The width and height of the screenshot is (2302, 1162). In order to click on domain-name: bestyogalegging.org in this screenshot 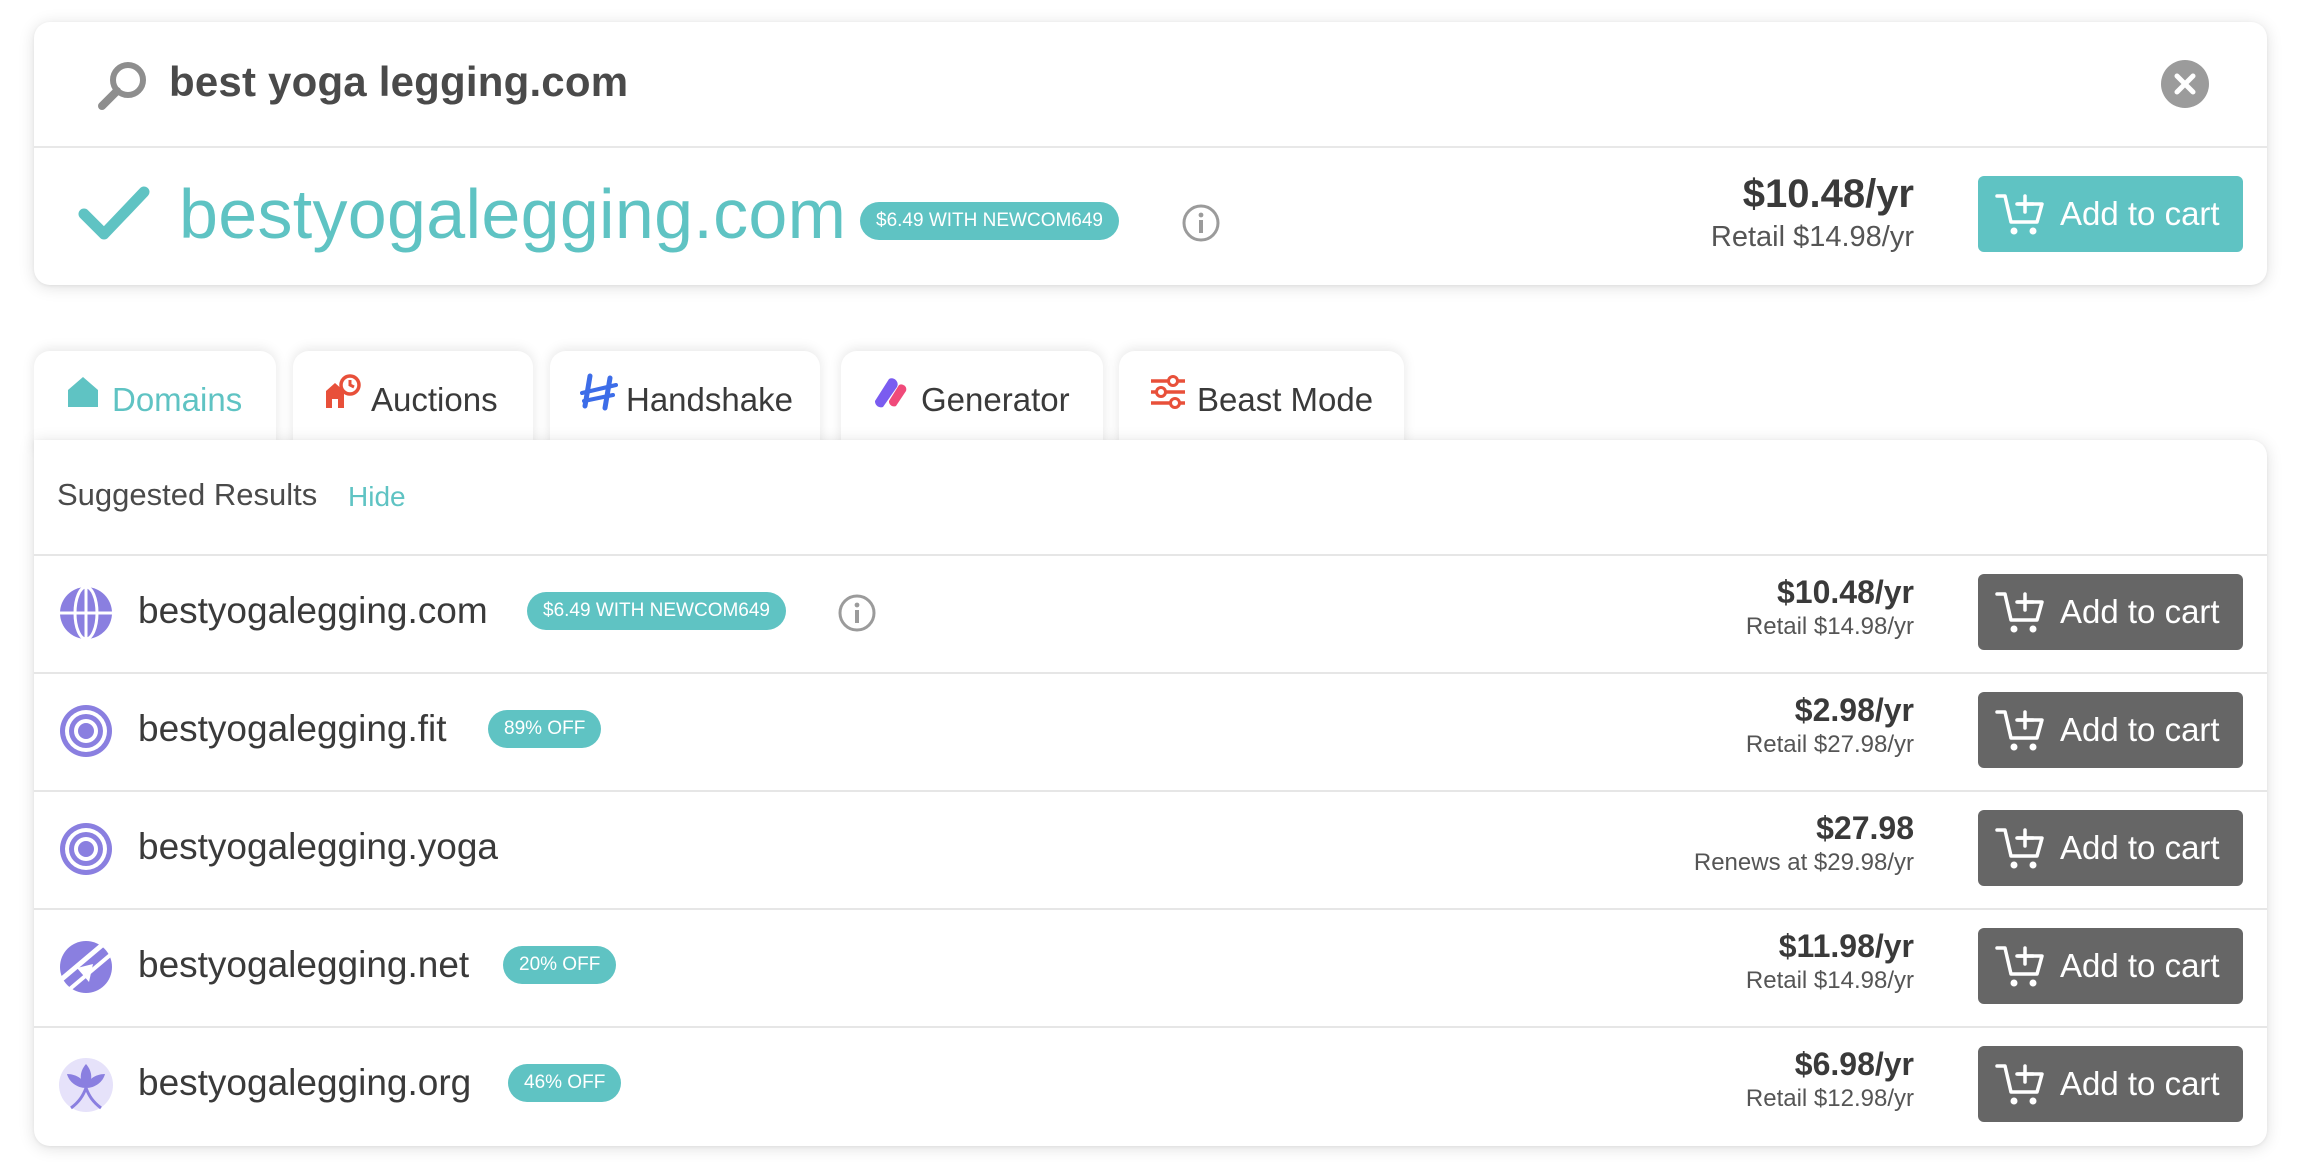, I will do `click(304, 1083)`.